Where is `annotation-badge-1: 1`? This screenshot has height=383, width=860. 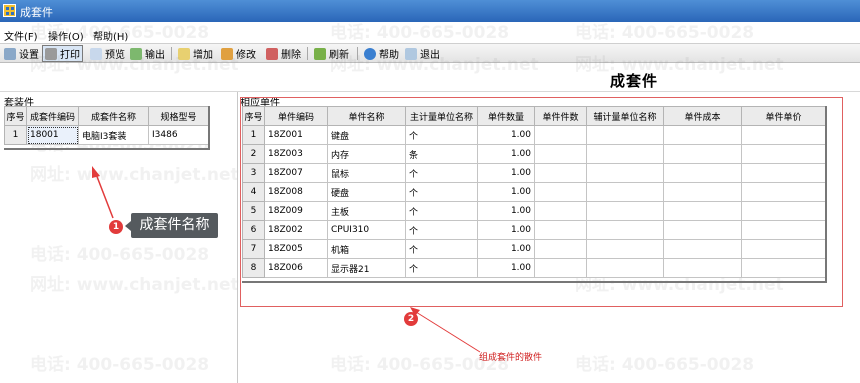 annotation-badge-1: 1 is located at coordinates (116, 227).